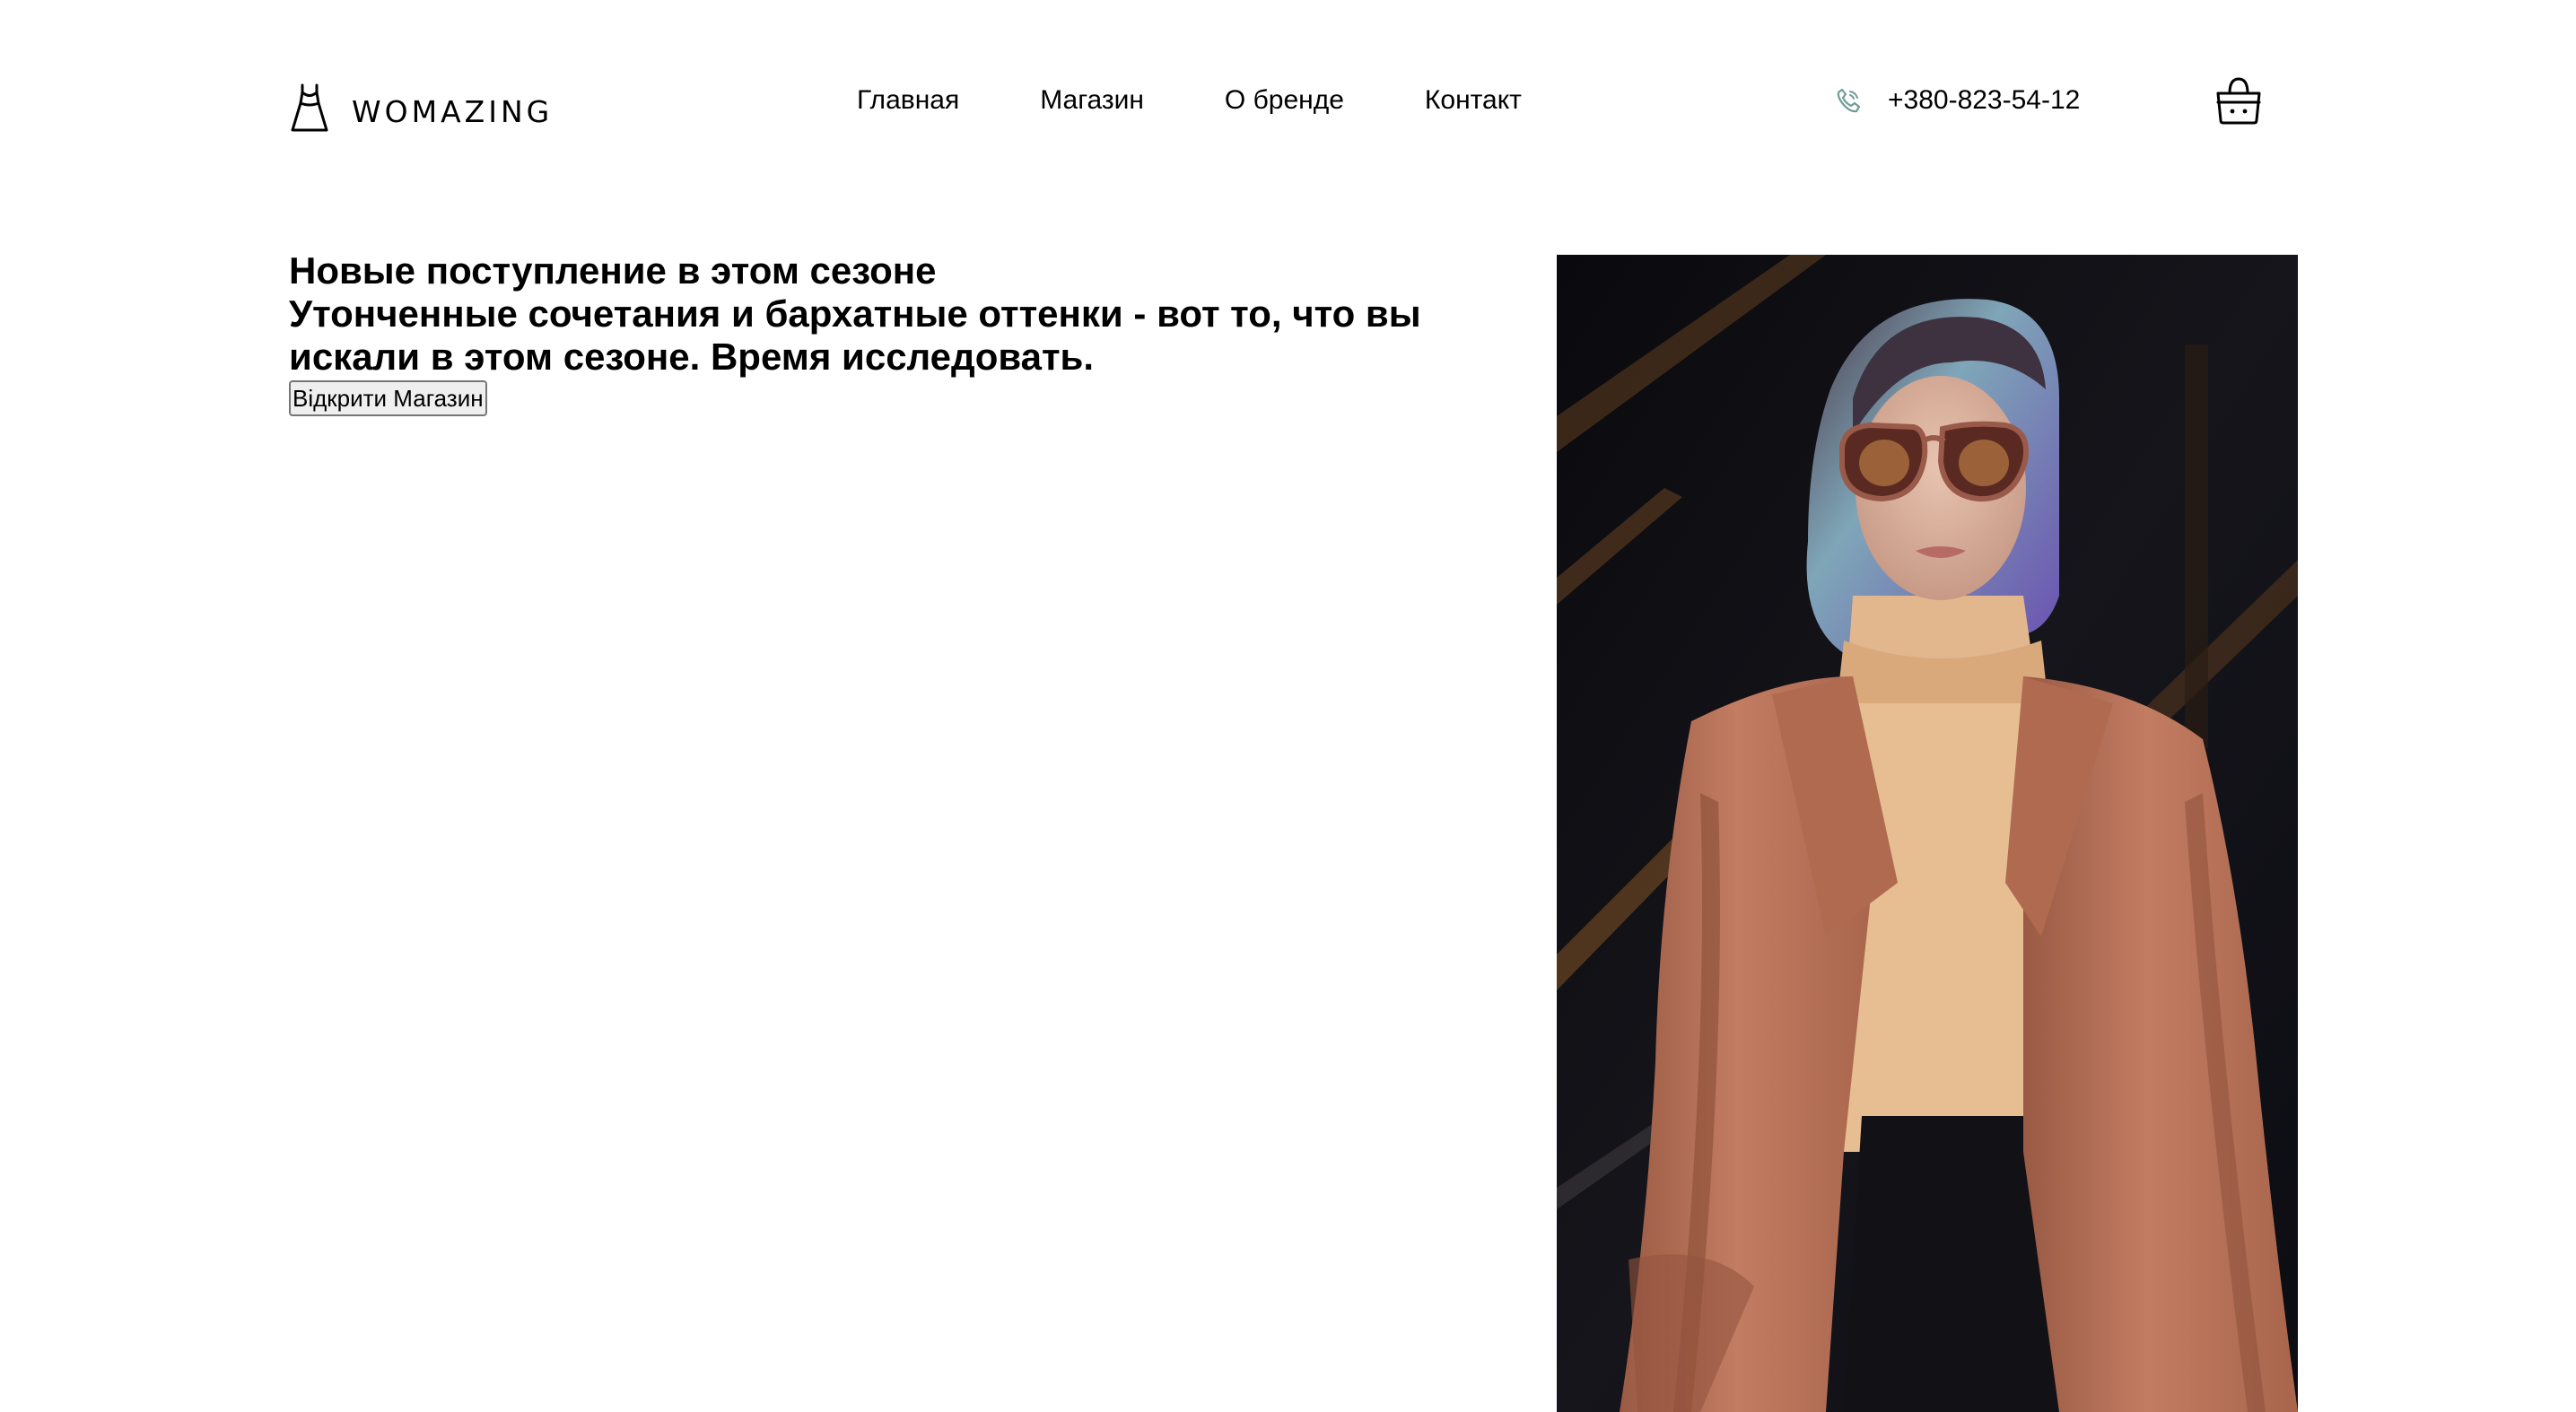 The height and width of the screenshot is (1412, 2576). What do you see at coordinates (1474, 100) in the screenshot?
I see `nav-item-contact: Контакт` at bounding box center [1474, 100].